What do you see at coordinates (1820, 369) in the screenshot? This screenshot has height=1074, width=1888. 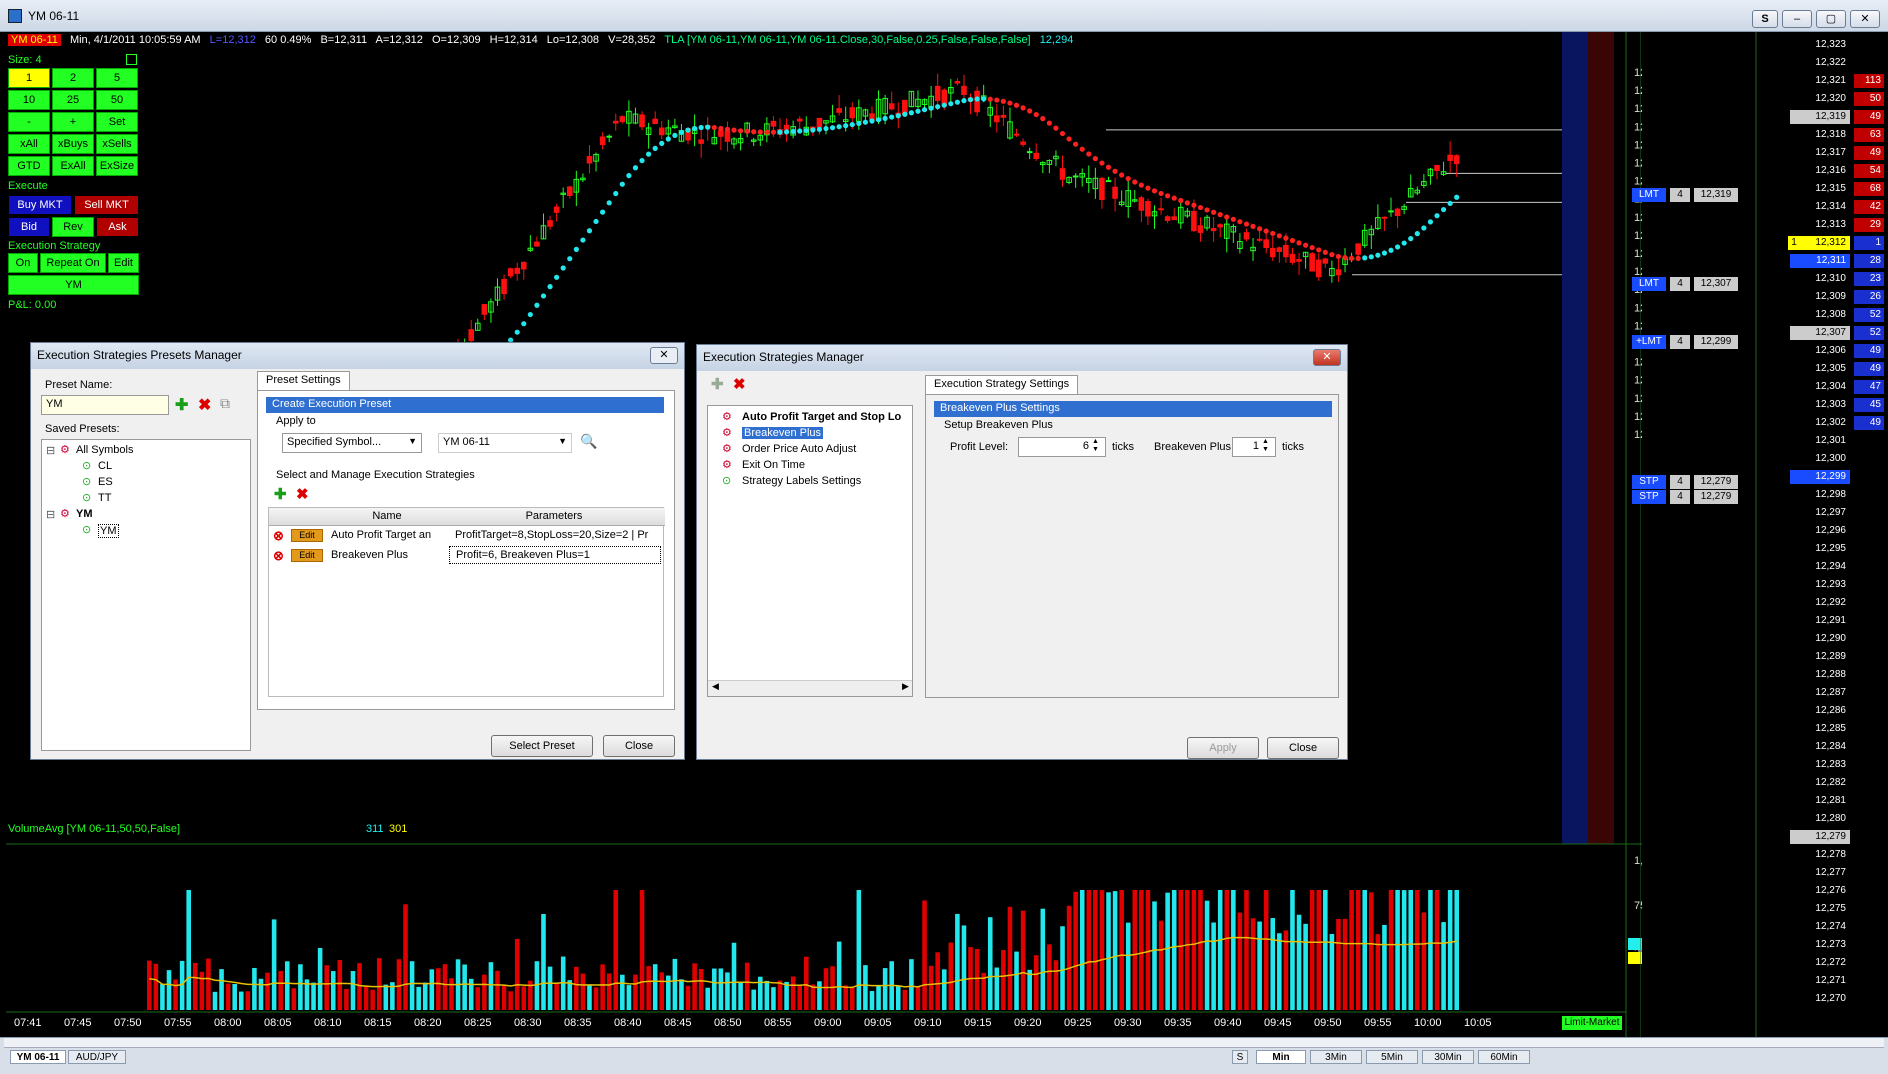 I see `ladder-price: 12,305` at bounding box center [1820, 369].